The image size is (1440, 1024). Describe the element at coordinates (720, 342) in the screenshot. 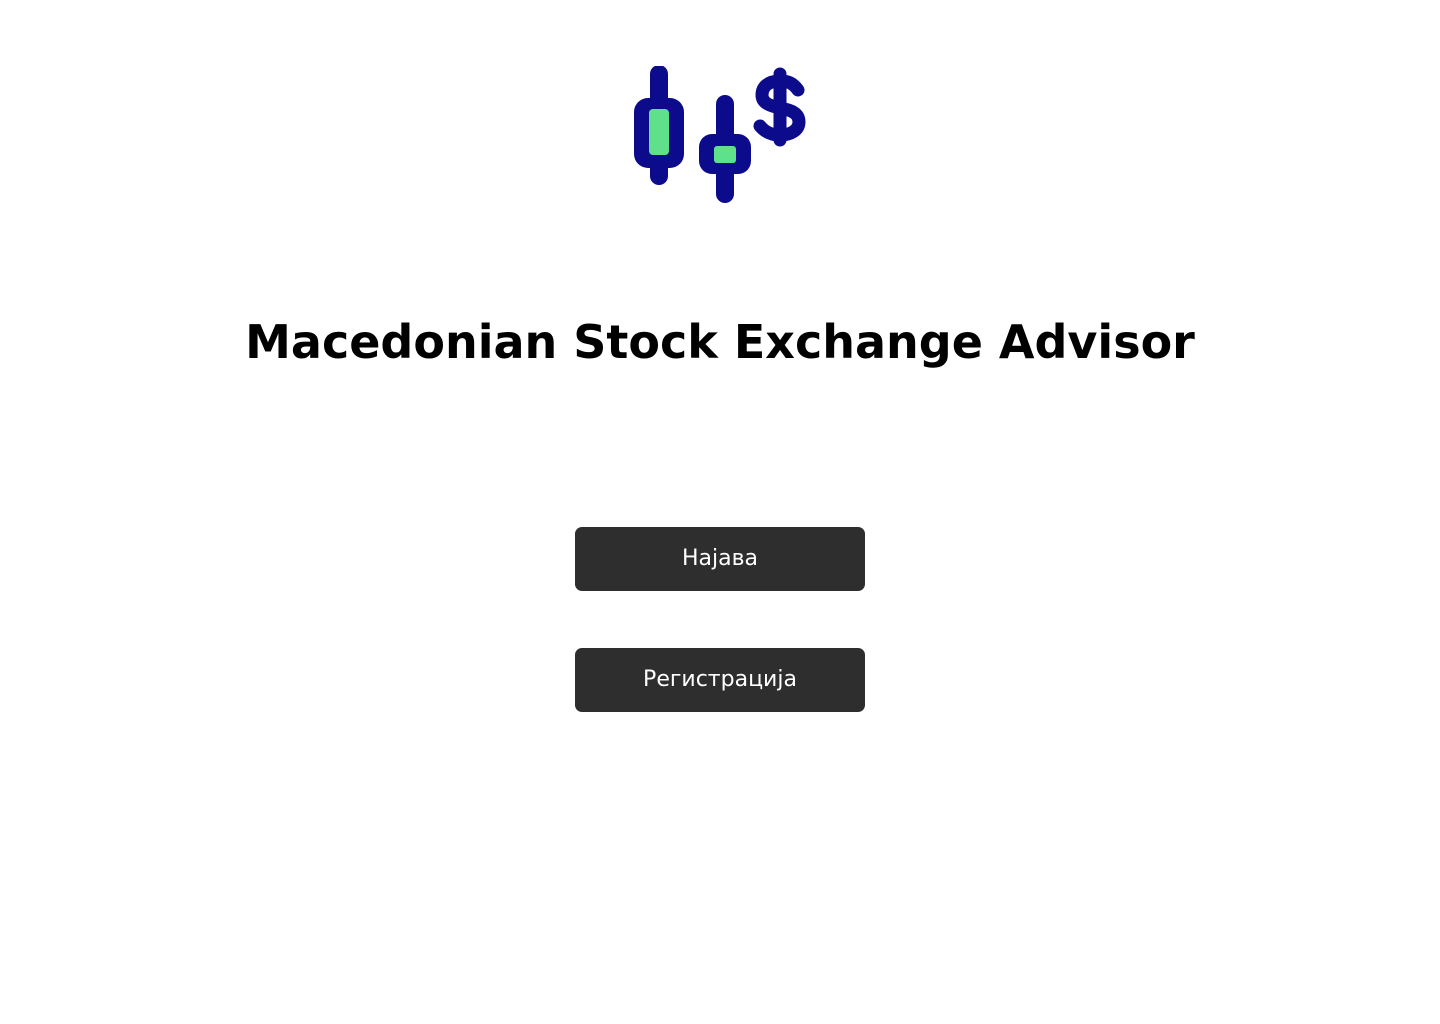

I see `page-title: Macedonian Stock Exchange Advisor` at that location.